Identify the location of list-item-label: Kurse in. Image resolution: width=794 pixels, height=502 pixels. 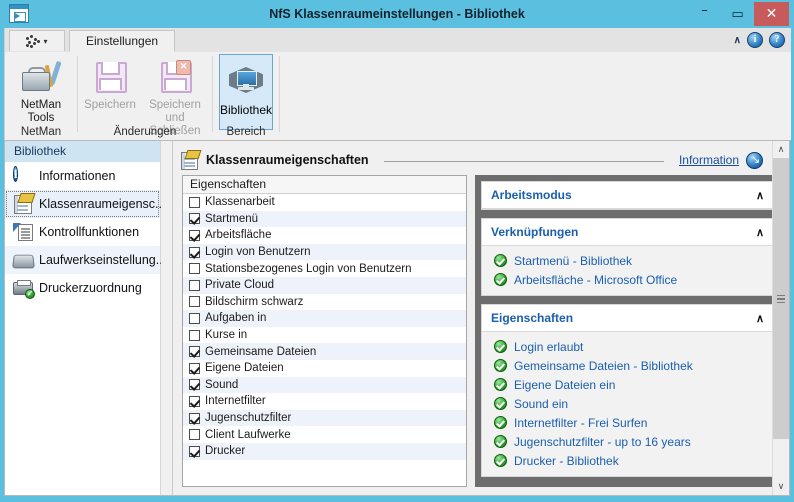
(226, 335).